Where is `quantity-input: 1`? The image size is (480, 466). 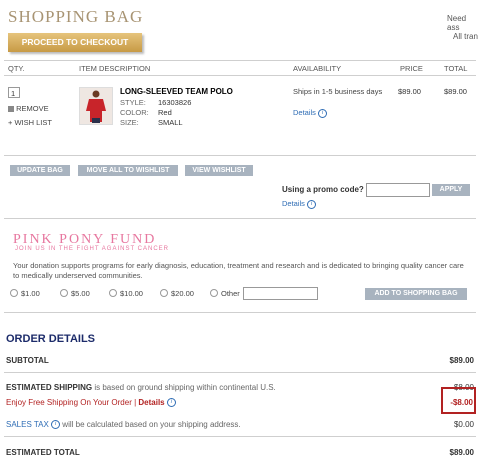
quantity-input: 1 is located at coordinates (14, 92).